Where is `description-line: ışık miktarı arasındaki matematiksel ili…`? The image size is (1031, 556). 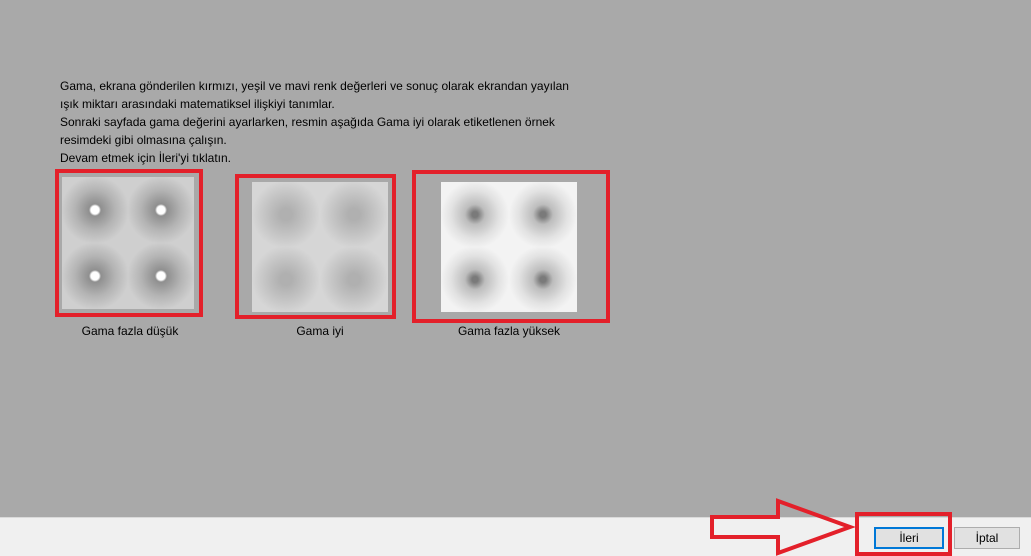 description-line: ışık miktarı arasındaki matematiksel ili… is located at coordinates (197, 104).